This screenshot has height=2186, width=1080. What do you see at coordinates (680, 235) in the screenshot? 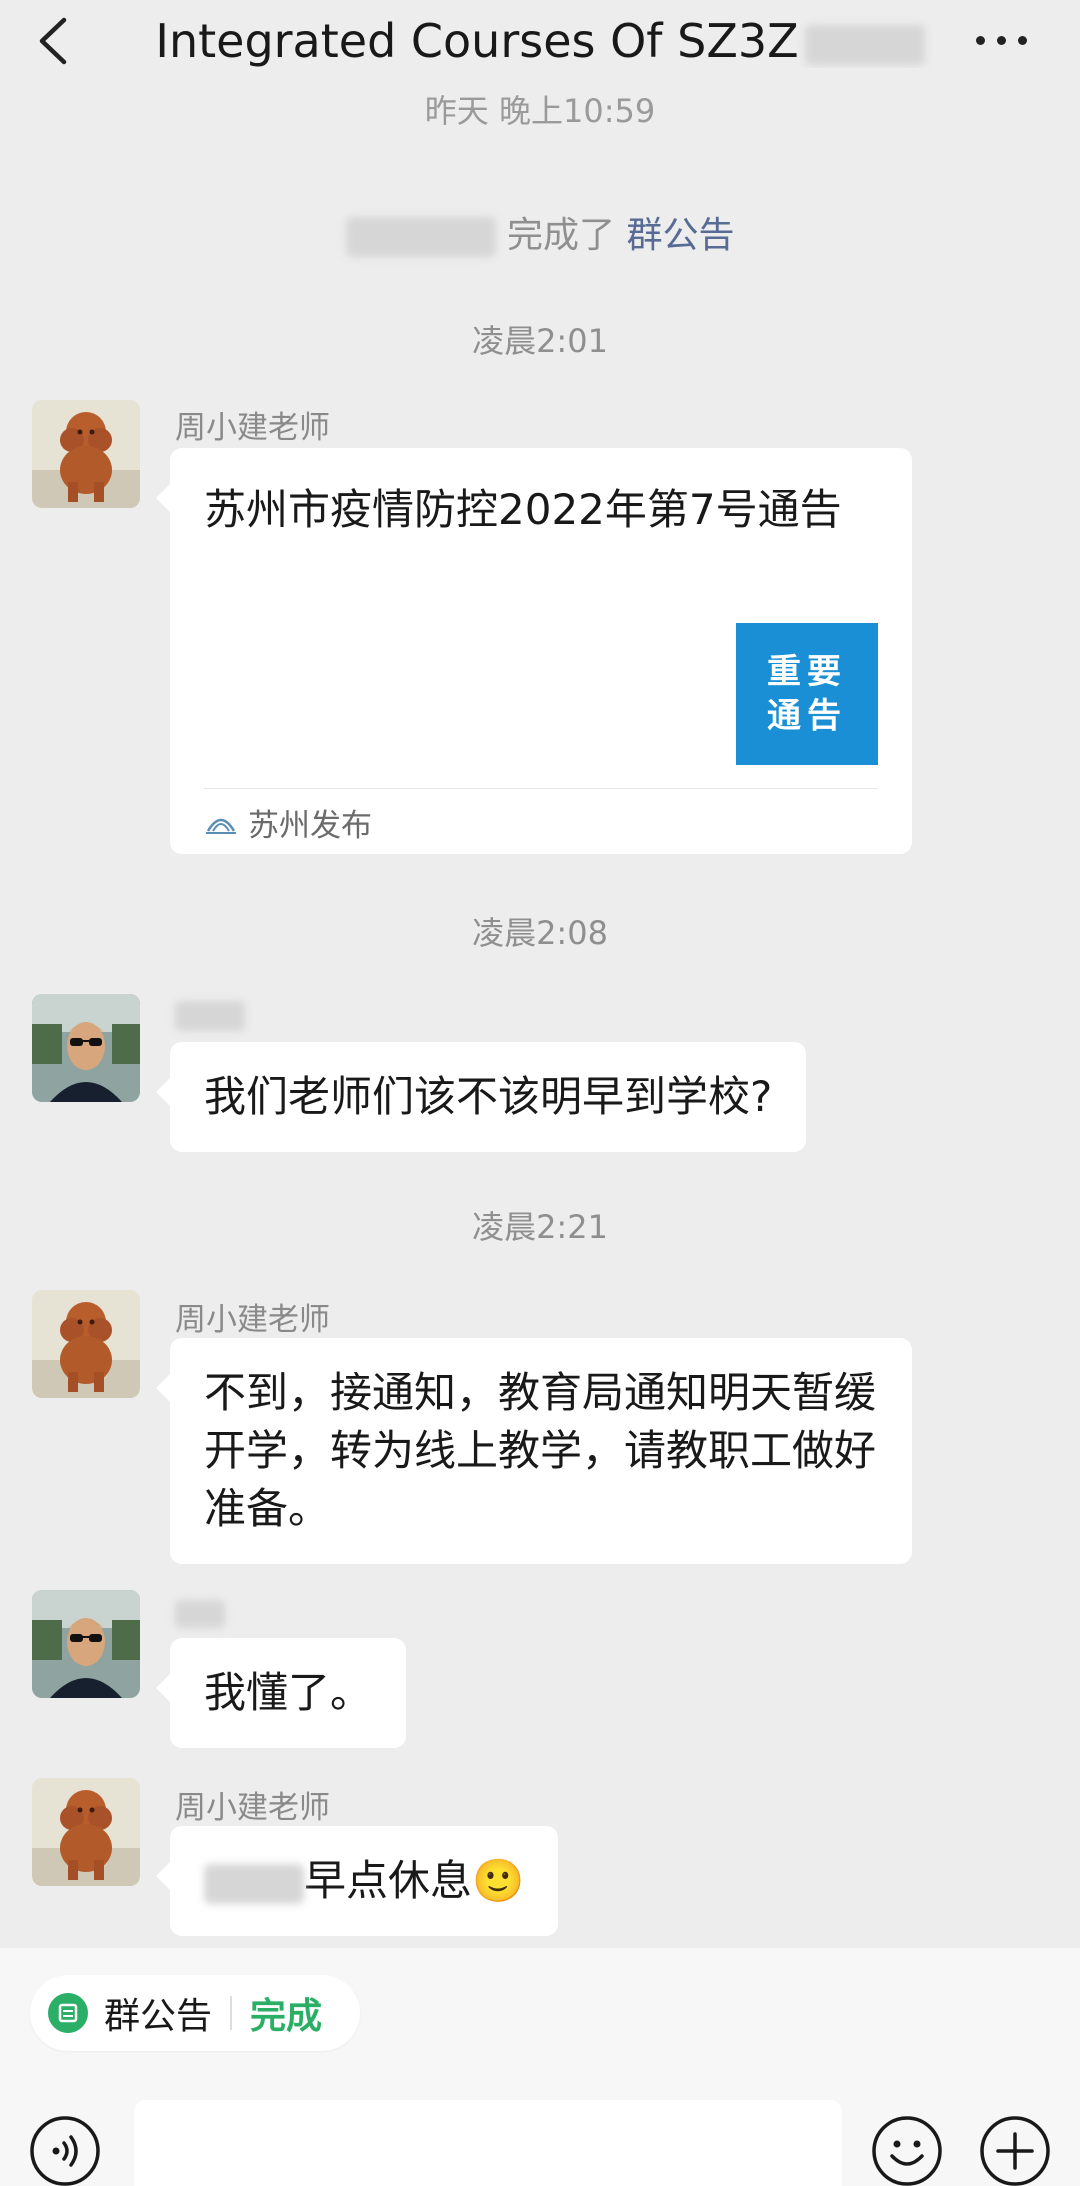
I see `announcement-link: 群公告` at bounding box center [680, 235].